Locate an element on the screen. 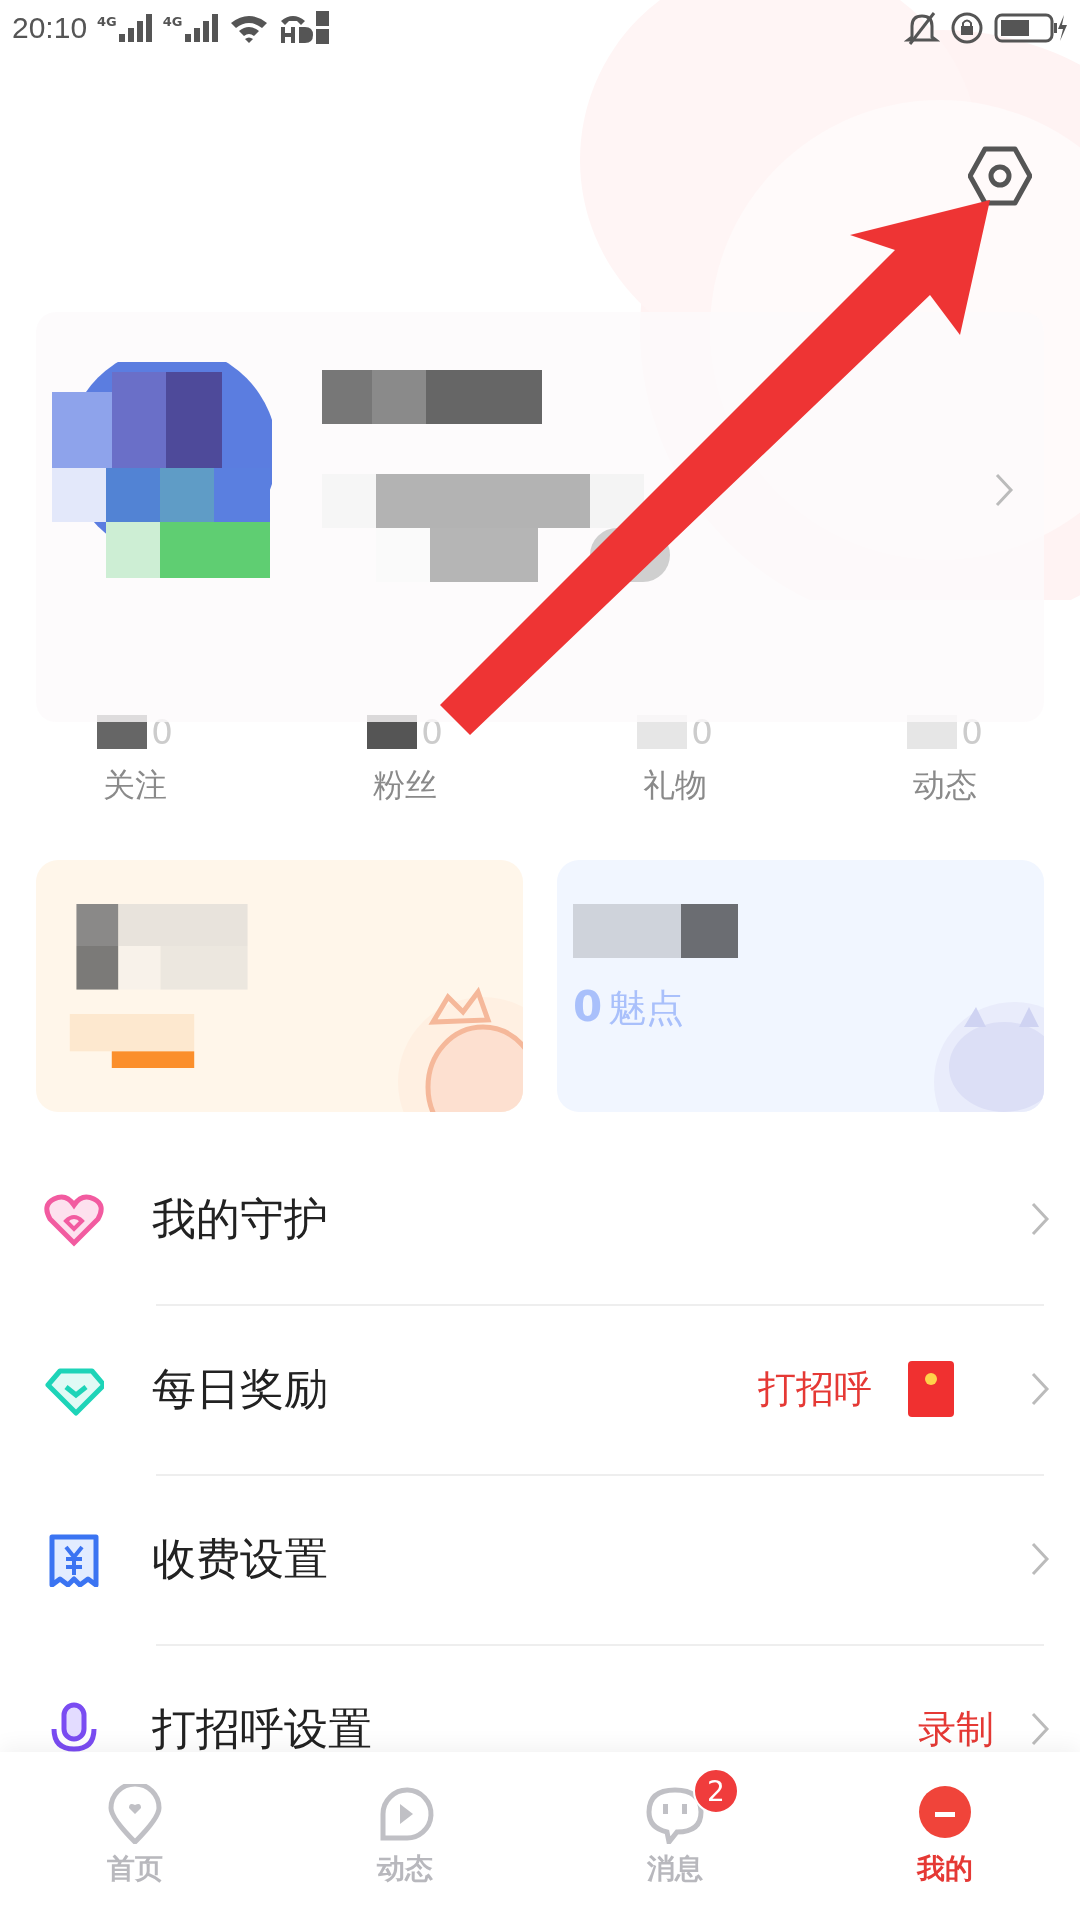 The image size is (1080, 1920). tab: 消息 2 is located at coordinates (675, 1836).